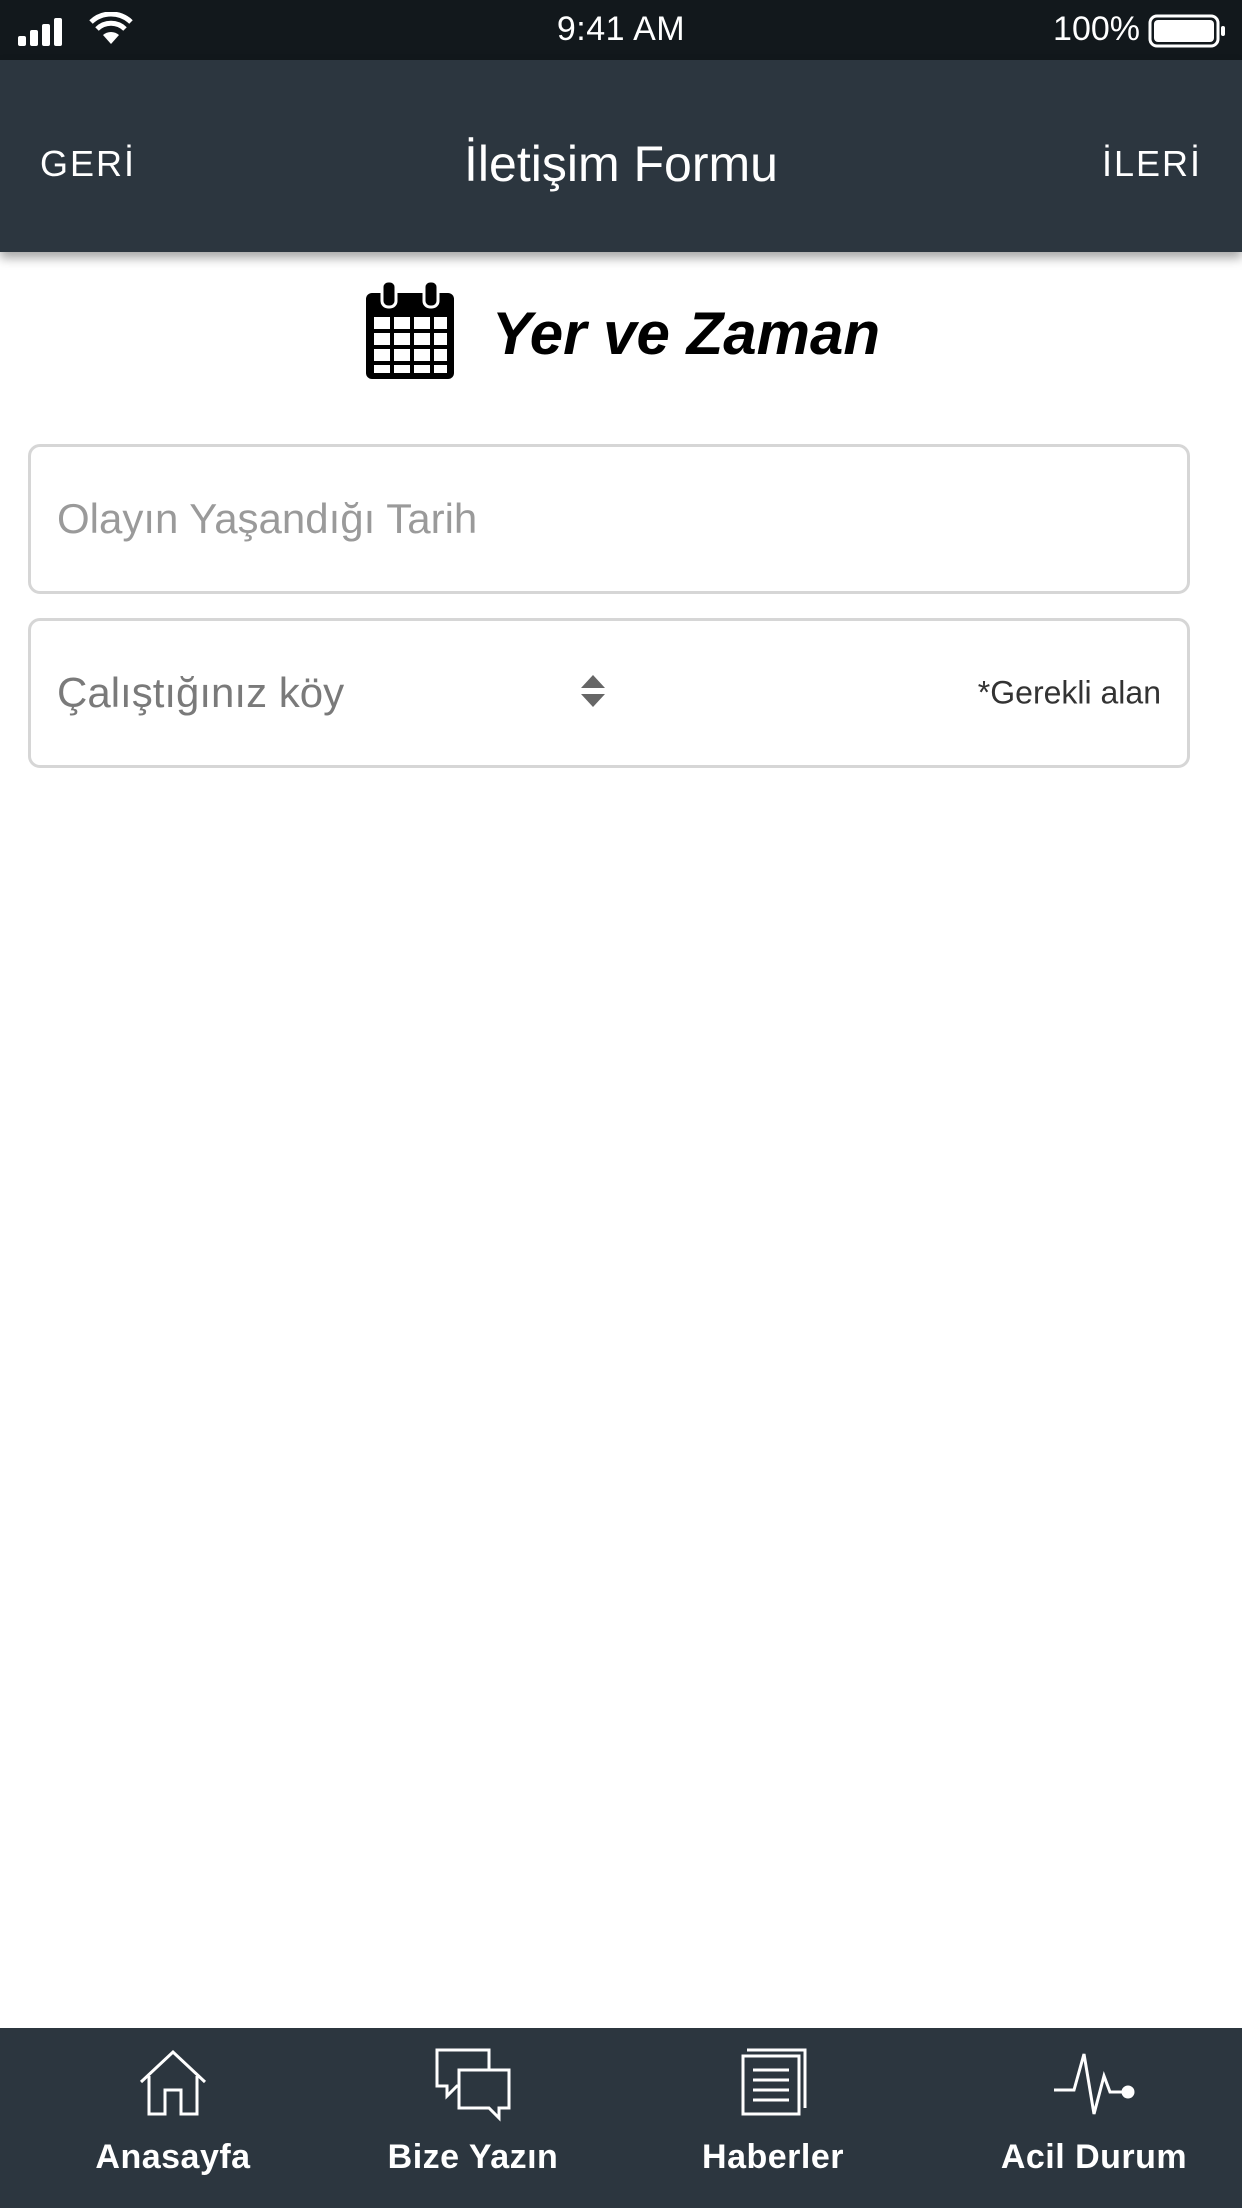 The width and height of the screenshot is (1242, 2208). I want to click on calendar-icon, so click(410, 333).